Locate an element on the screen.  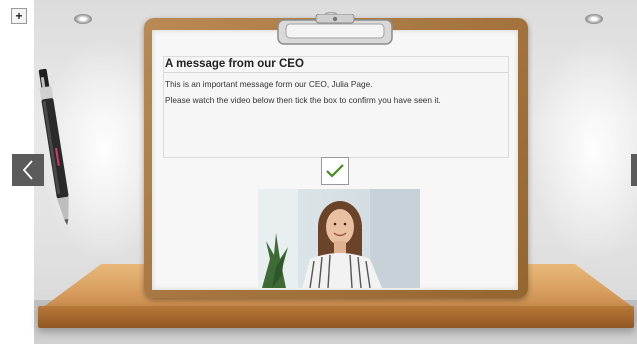
checkmark-icon is located at coordinates (335, 171).